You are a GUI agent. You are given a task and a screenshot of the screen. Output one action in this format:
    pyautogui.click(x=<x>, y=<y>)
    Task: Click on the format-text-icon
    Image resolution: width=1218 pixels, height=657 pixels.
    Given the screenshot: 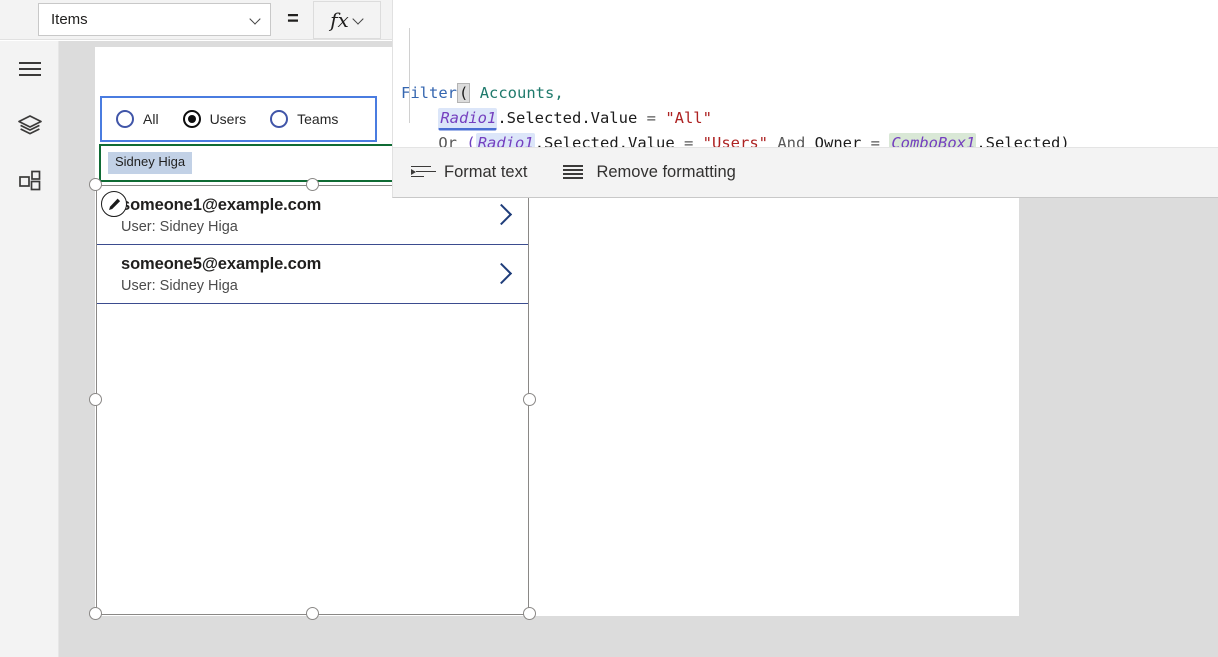 What is the action you would take?
    pyautogui.click(x=423, y=172)
    